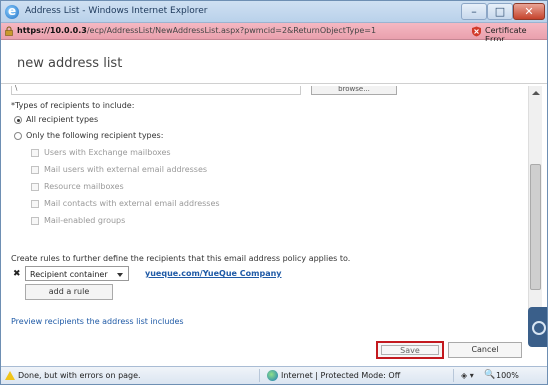 Image resolution: width=548 pixels, height=385 pixels. What do you see at coordinates (17, 274) in the screenshot?
I see `remove-rule-icon: ✖` at bounding box center [17, 274].